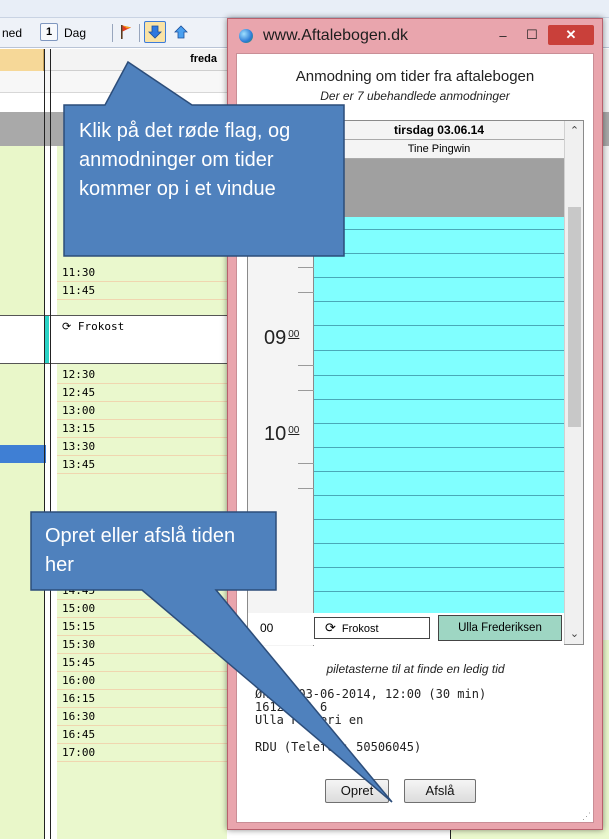 This screenshot has height=839, width=609. What do you see at coordinates (275, 338) in the screenshot?
I see `hour-09-text: 09` at bounding box center [275, 338].